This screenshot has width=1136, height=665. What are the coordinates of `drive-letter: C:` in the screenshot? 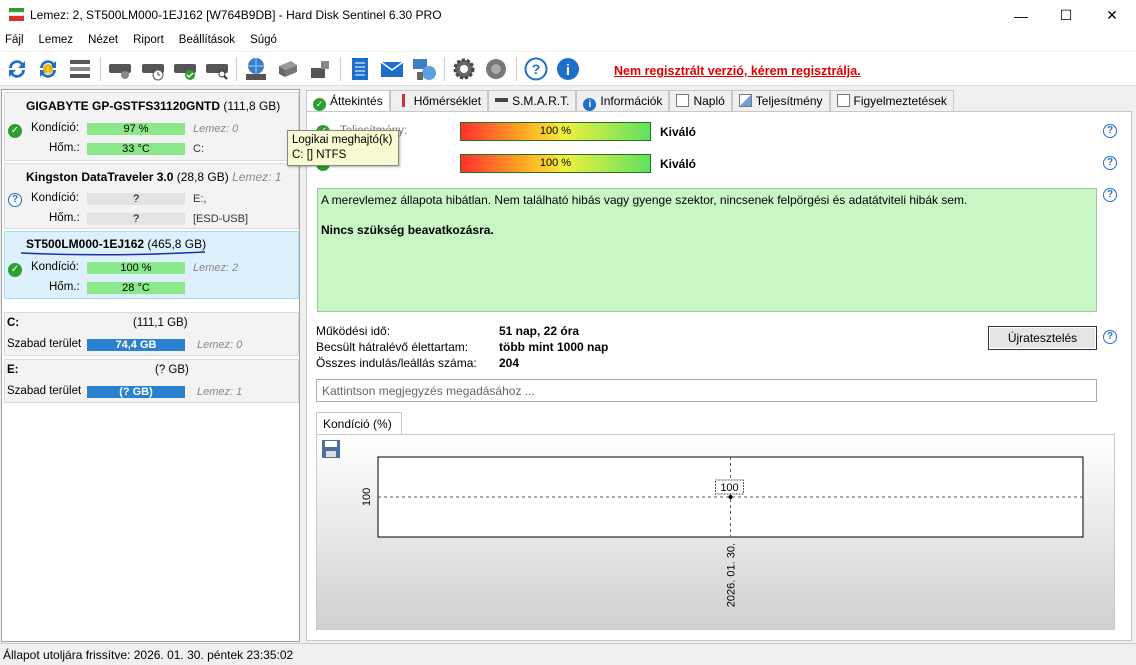 It's located at (198, 149).